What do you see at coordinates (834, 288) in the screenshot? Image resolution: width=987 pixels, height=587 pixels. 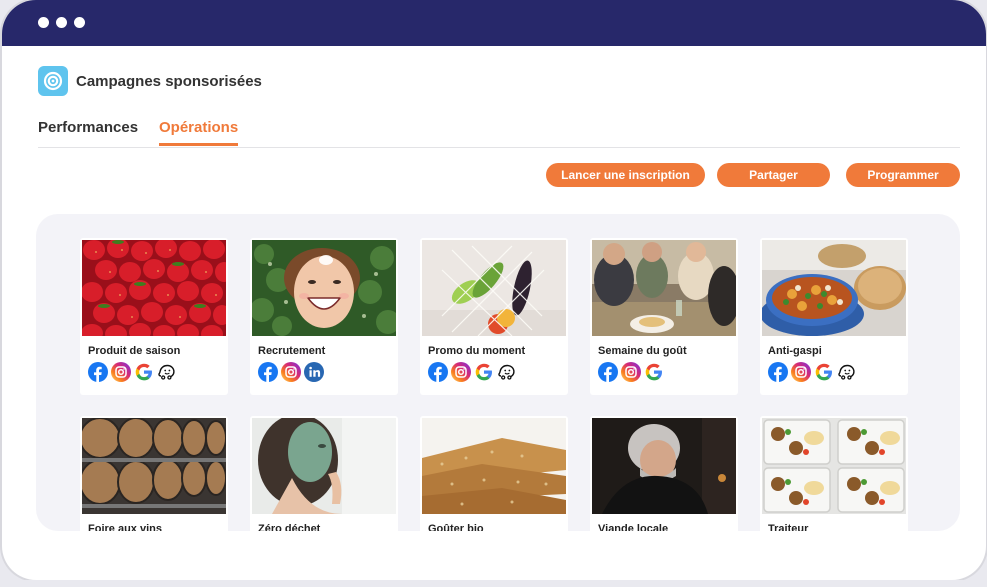 I see `campaign-image-stew-pot` at bounding box center [834, 288].